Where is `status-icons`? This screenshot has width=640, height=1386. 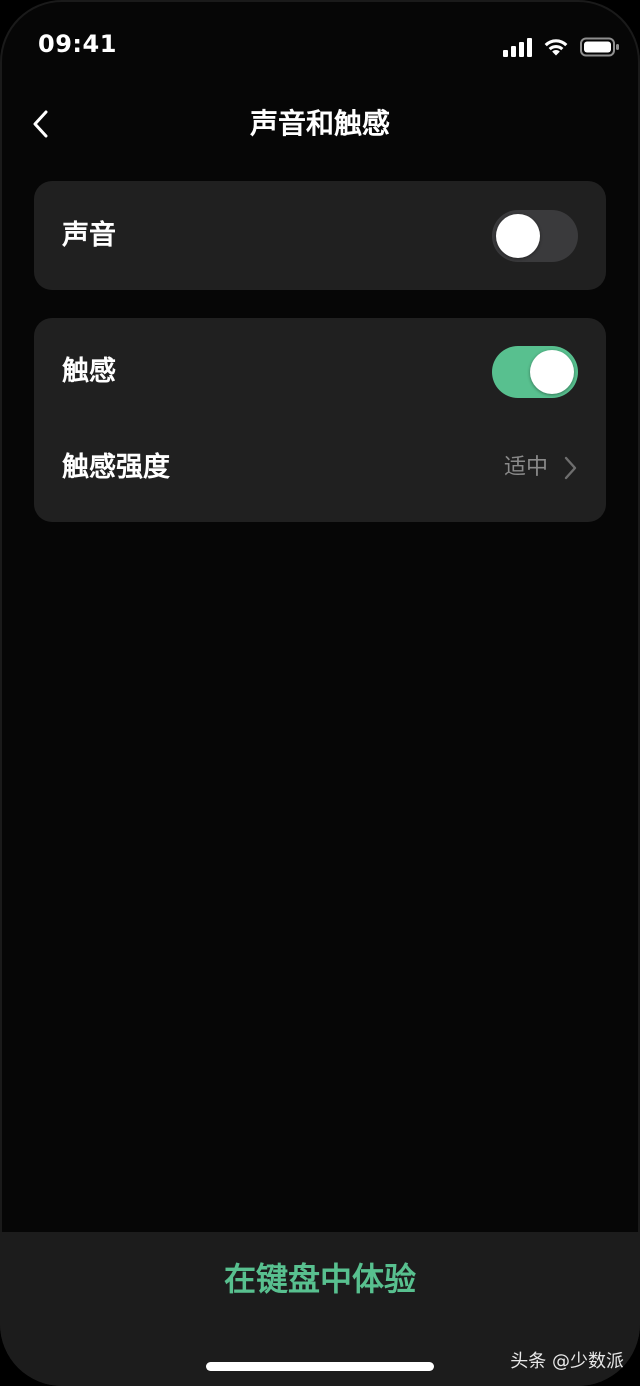 status-icons is located at coordinates (561, 47).